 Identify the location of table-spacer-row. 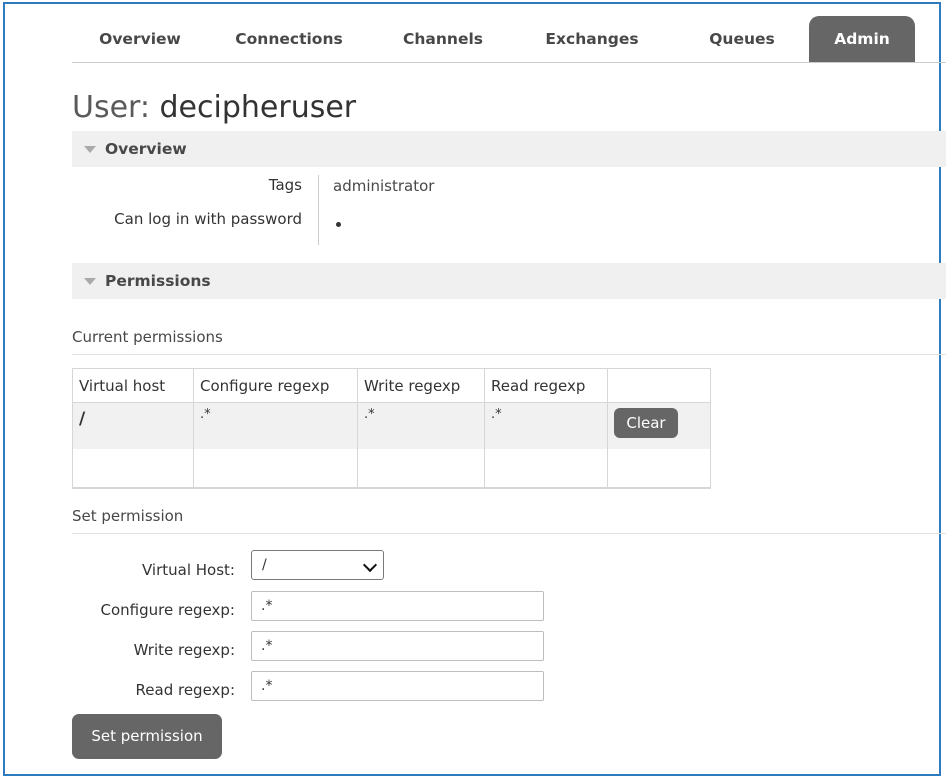
(391, 469).